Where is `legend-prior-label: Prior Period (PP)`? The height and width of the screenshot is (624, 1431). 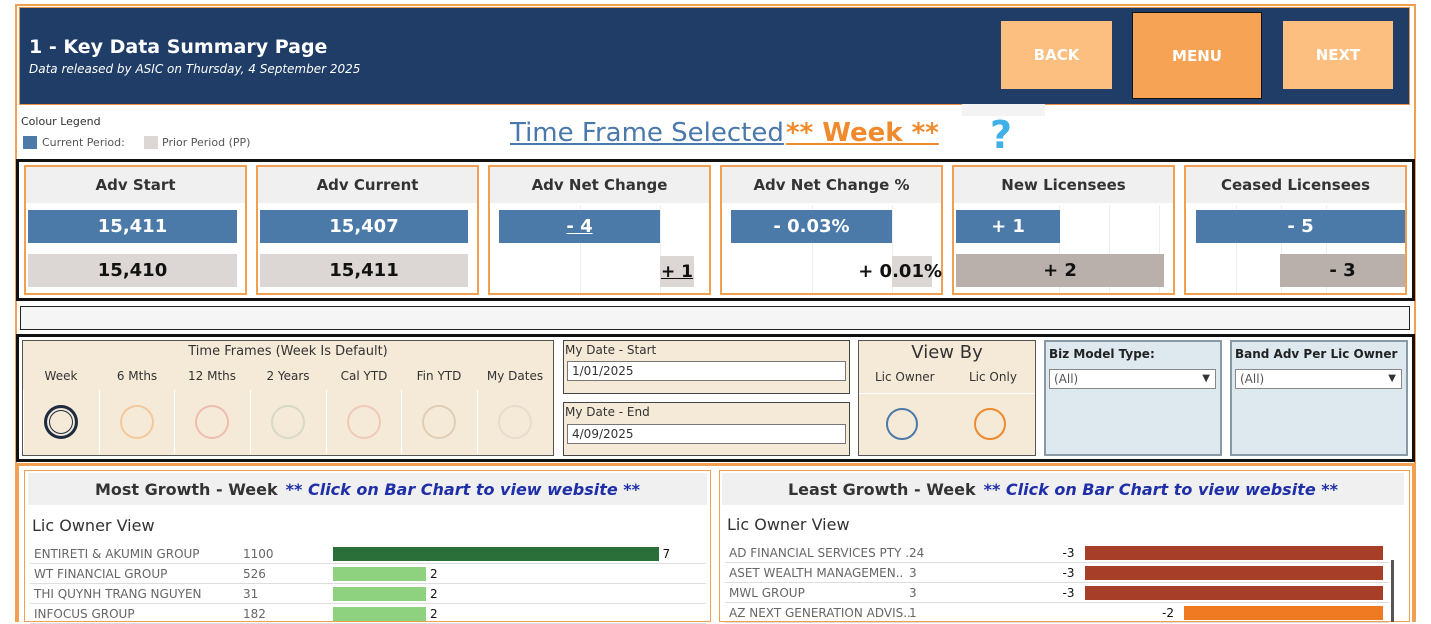
legend-prior-label: Prior Period (PP) is located at coordinates (206, 142).